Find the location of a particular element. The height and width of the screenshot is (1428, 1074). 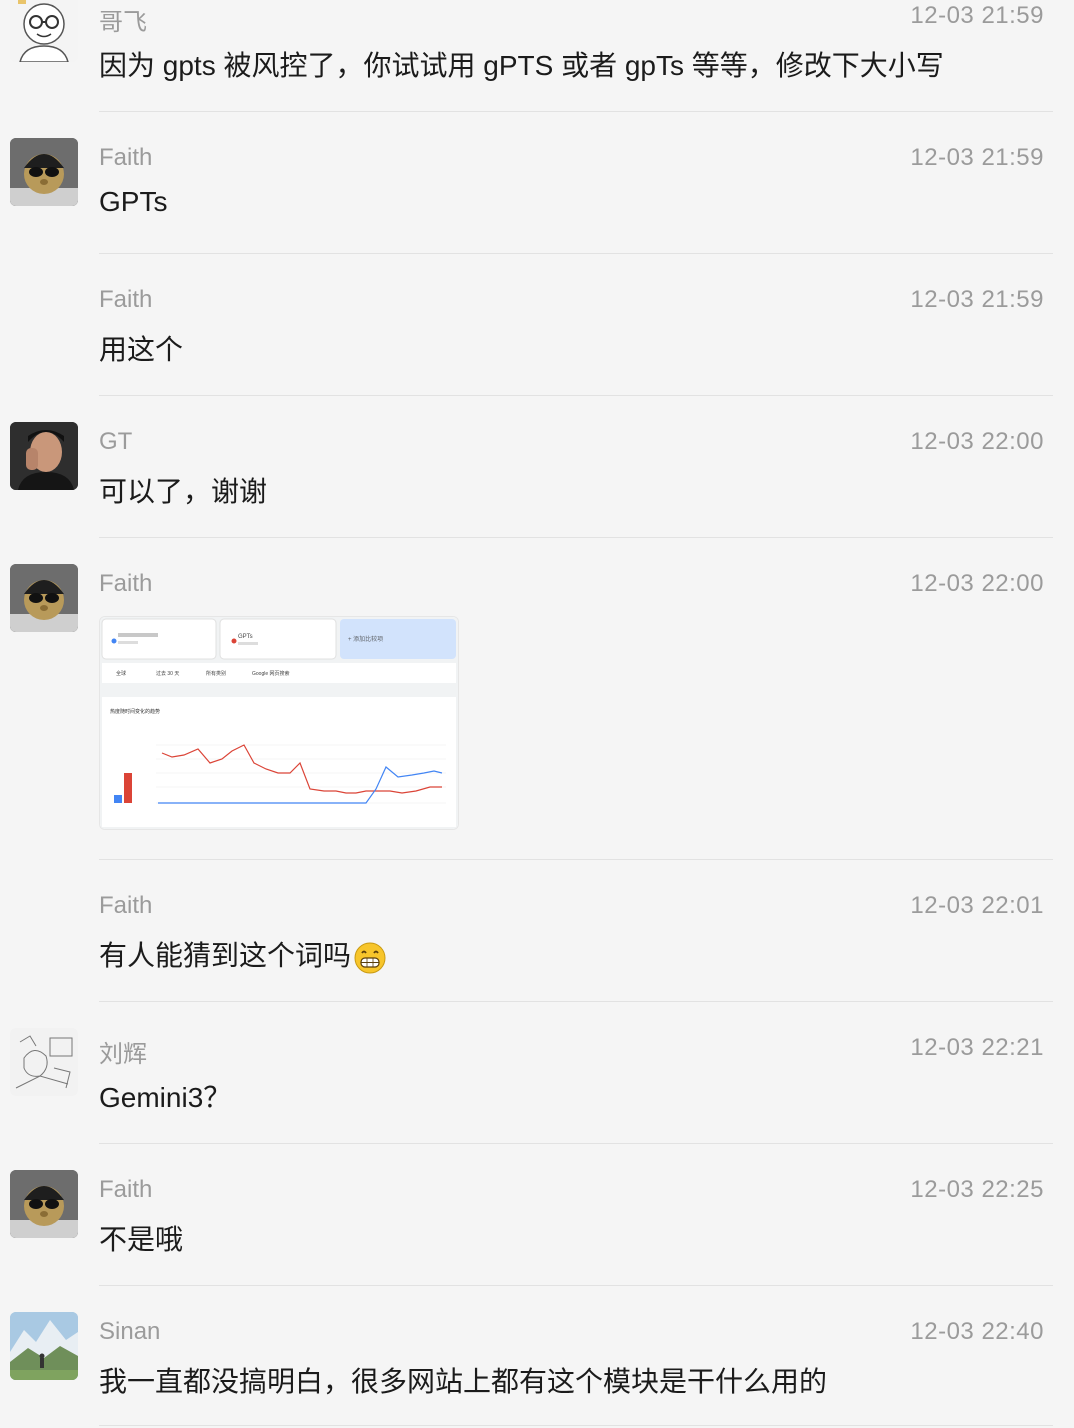

sender-name: 哥飞 is located at coordinates (123, 19).